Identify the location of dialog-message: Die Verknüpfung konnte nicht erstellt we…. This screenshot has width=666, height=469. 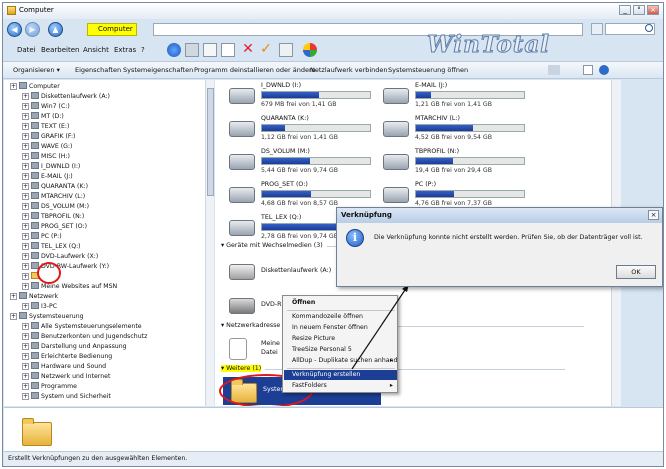
(508, 237).